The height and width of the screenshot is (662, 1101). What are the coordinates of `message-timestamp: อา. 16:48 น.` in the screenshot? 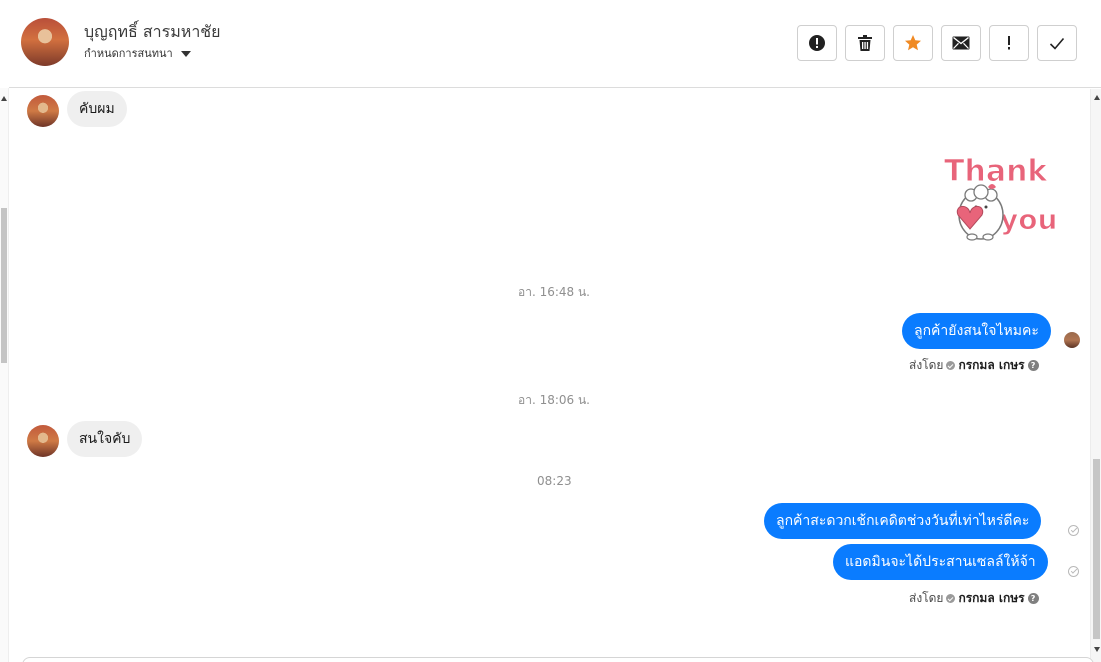 It's located at (554, 292).